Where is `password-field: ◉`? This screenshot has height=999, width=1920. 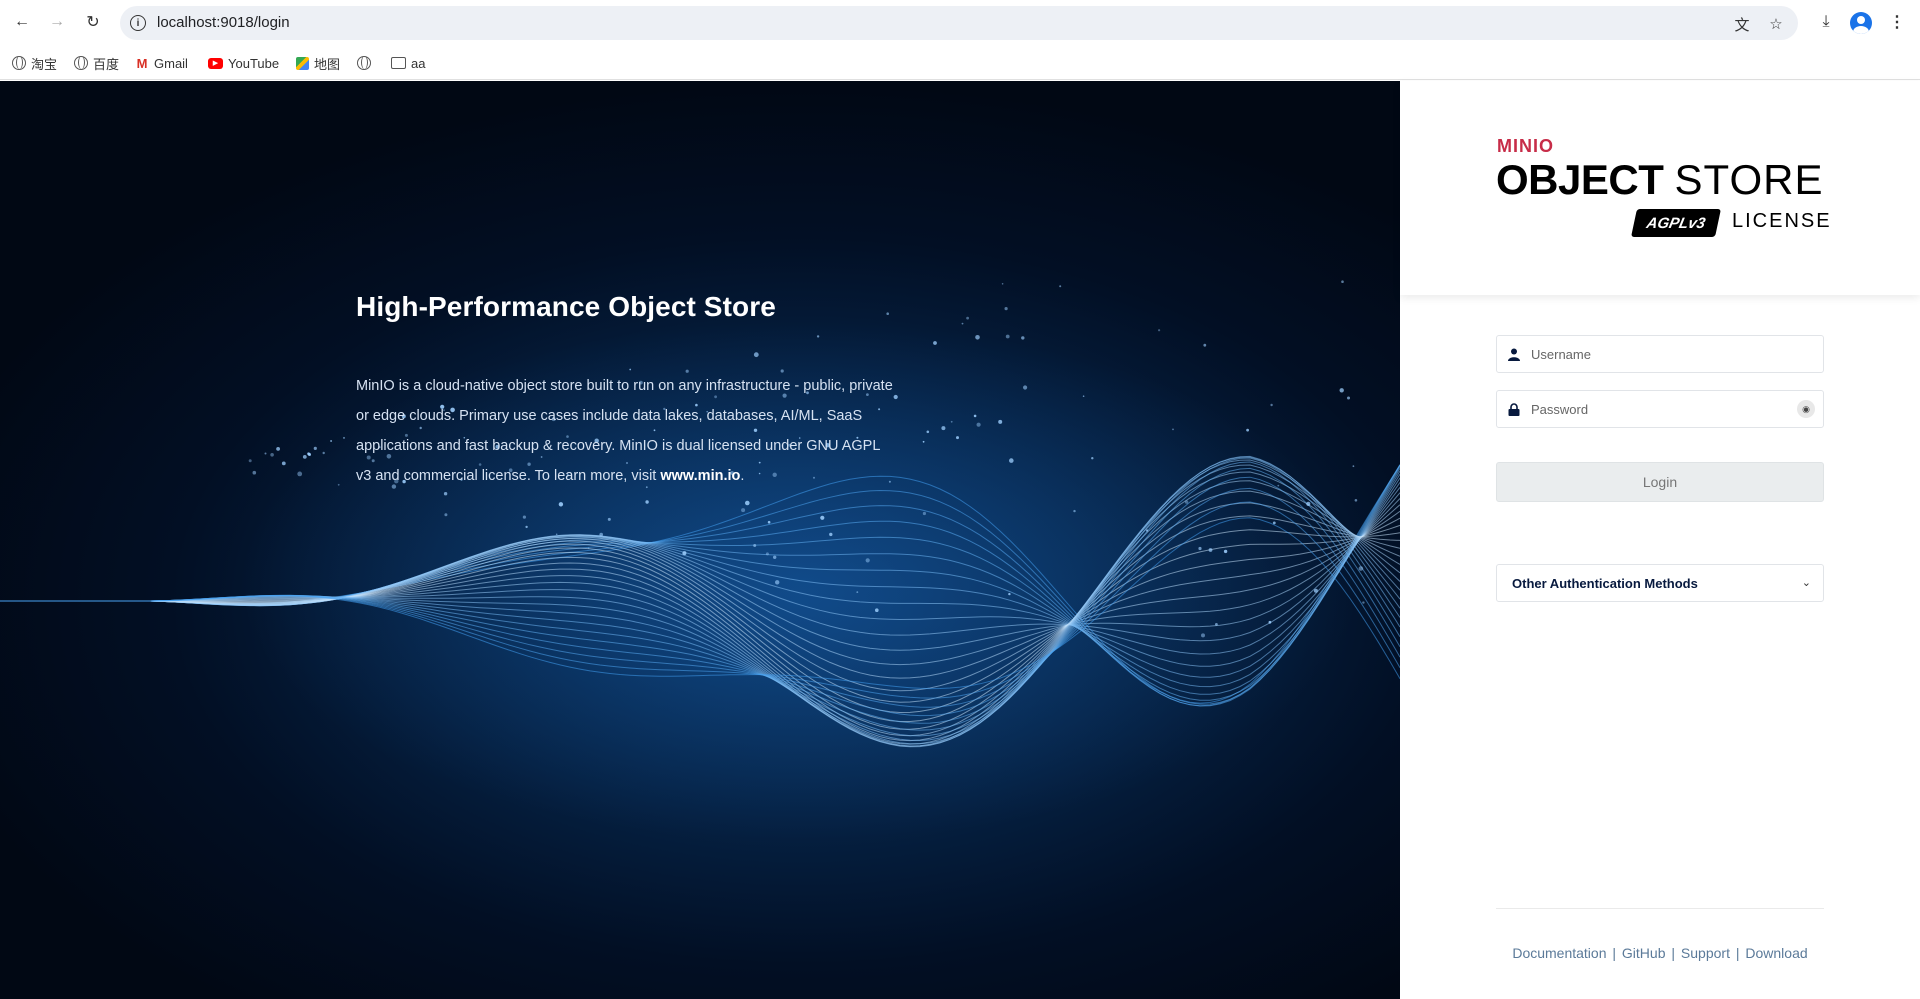
password-field: ◉ is located at coordinates (1660, 409).